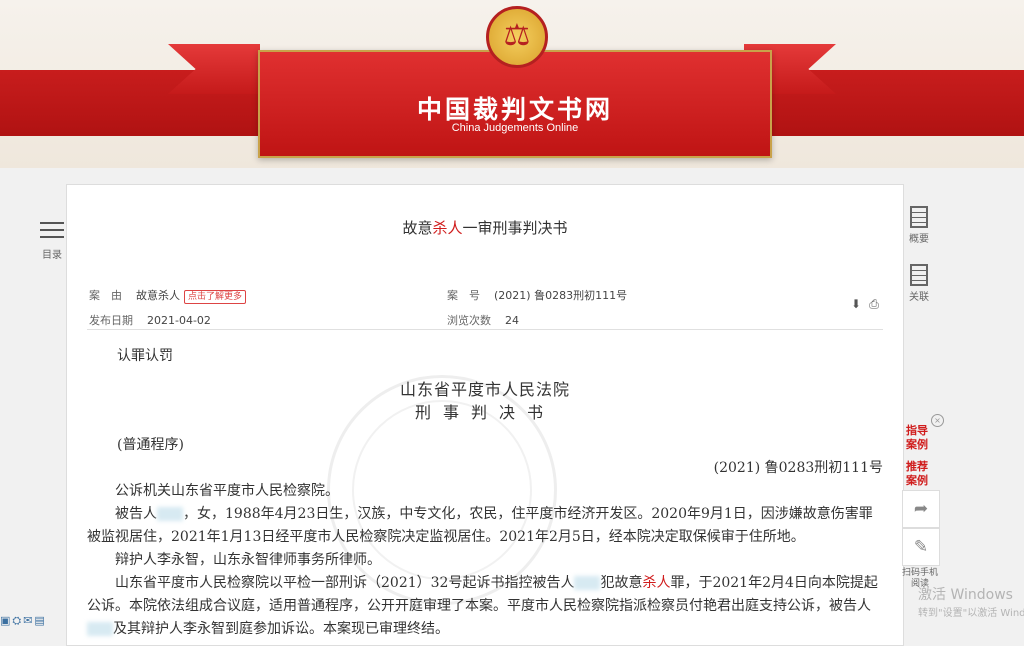 The height and width of the screenshot is (646, 1024). I want to click on recommended-cases-link: 推荐案例, so click(921, 474).